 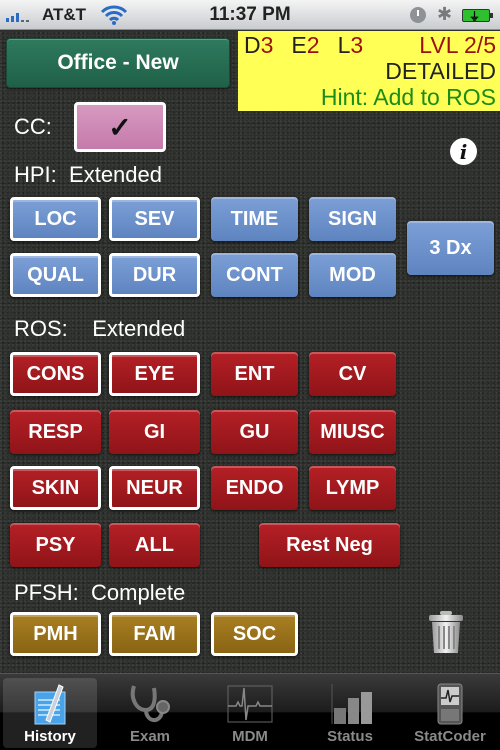 I want to click on ros-lymp-button: LYMP, so click(x=352, y=488).